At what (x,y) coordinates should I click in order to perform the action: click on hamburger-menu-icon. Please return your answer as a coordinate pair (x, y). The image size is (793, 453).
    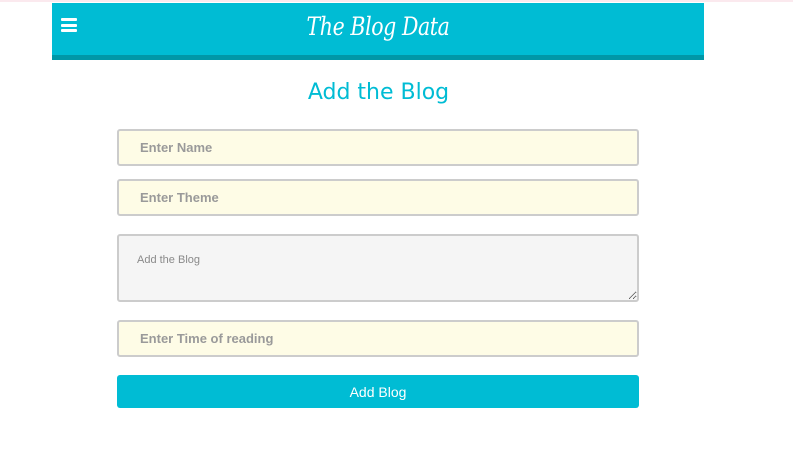
    Looking at the image, I should click on (69, 25).